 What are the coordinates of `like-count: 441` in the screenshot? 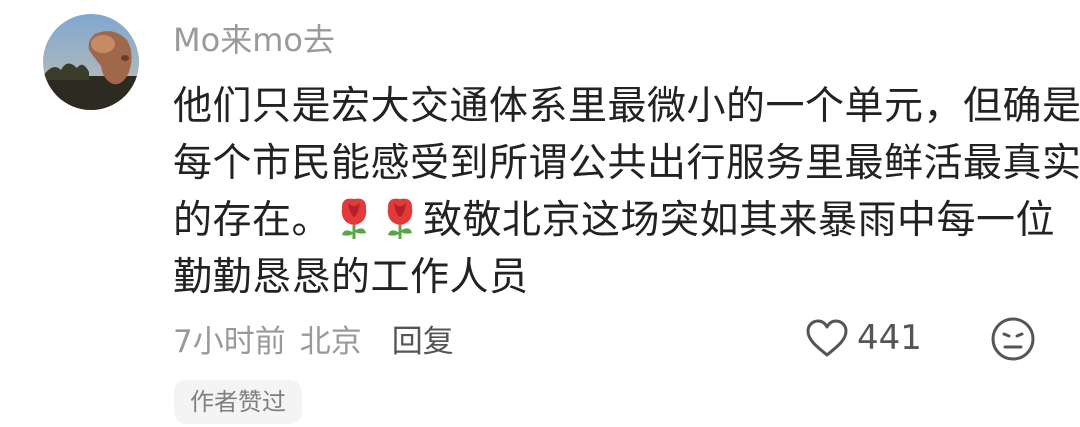 It's located at (889, 338).